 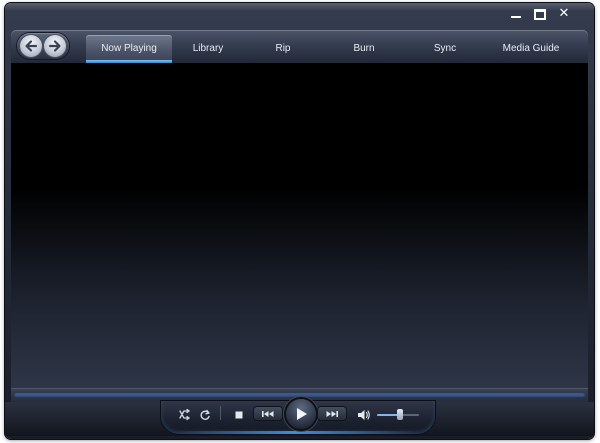 I want to click on play-icon, so click(x=302, y=414).